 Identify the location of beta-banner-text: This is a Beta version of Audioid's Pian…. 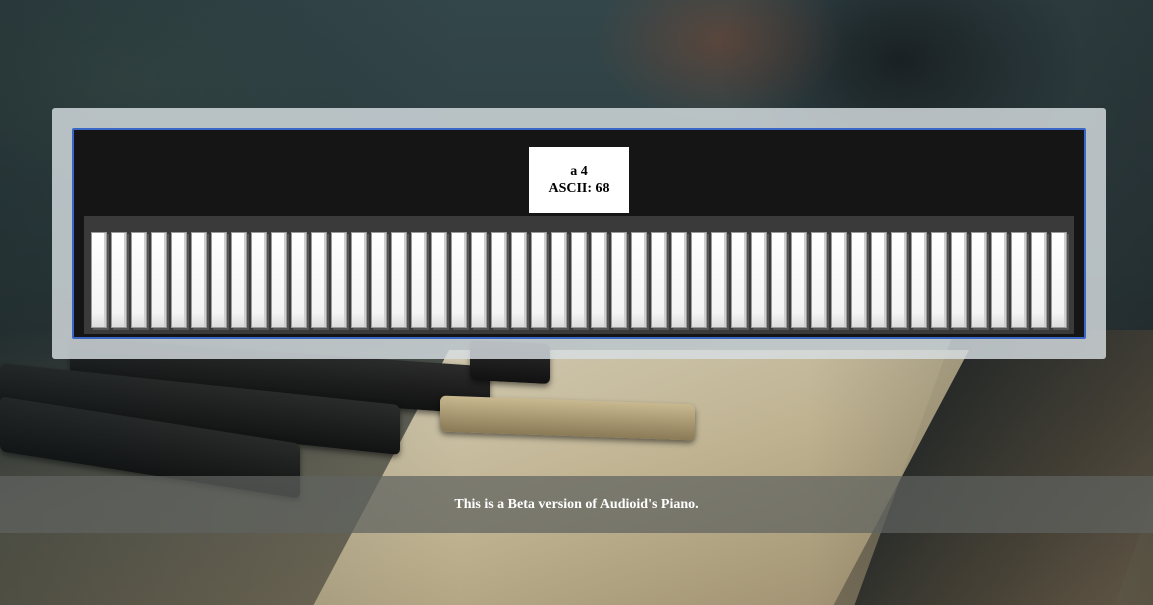
(576, 504).